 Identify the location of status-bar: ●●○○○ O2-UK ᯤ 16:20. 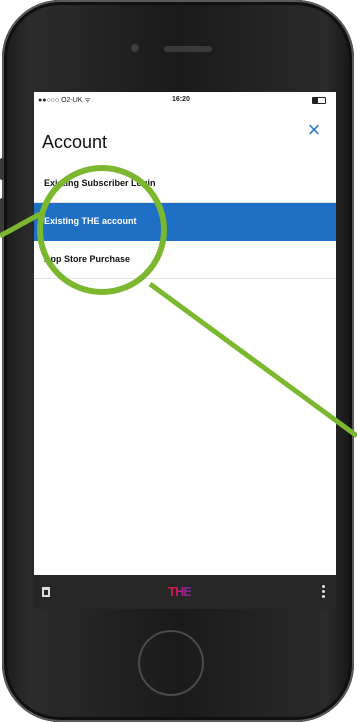
(185, 100).